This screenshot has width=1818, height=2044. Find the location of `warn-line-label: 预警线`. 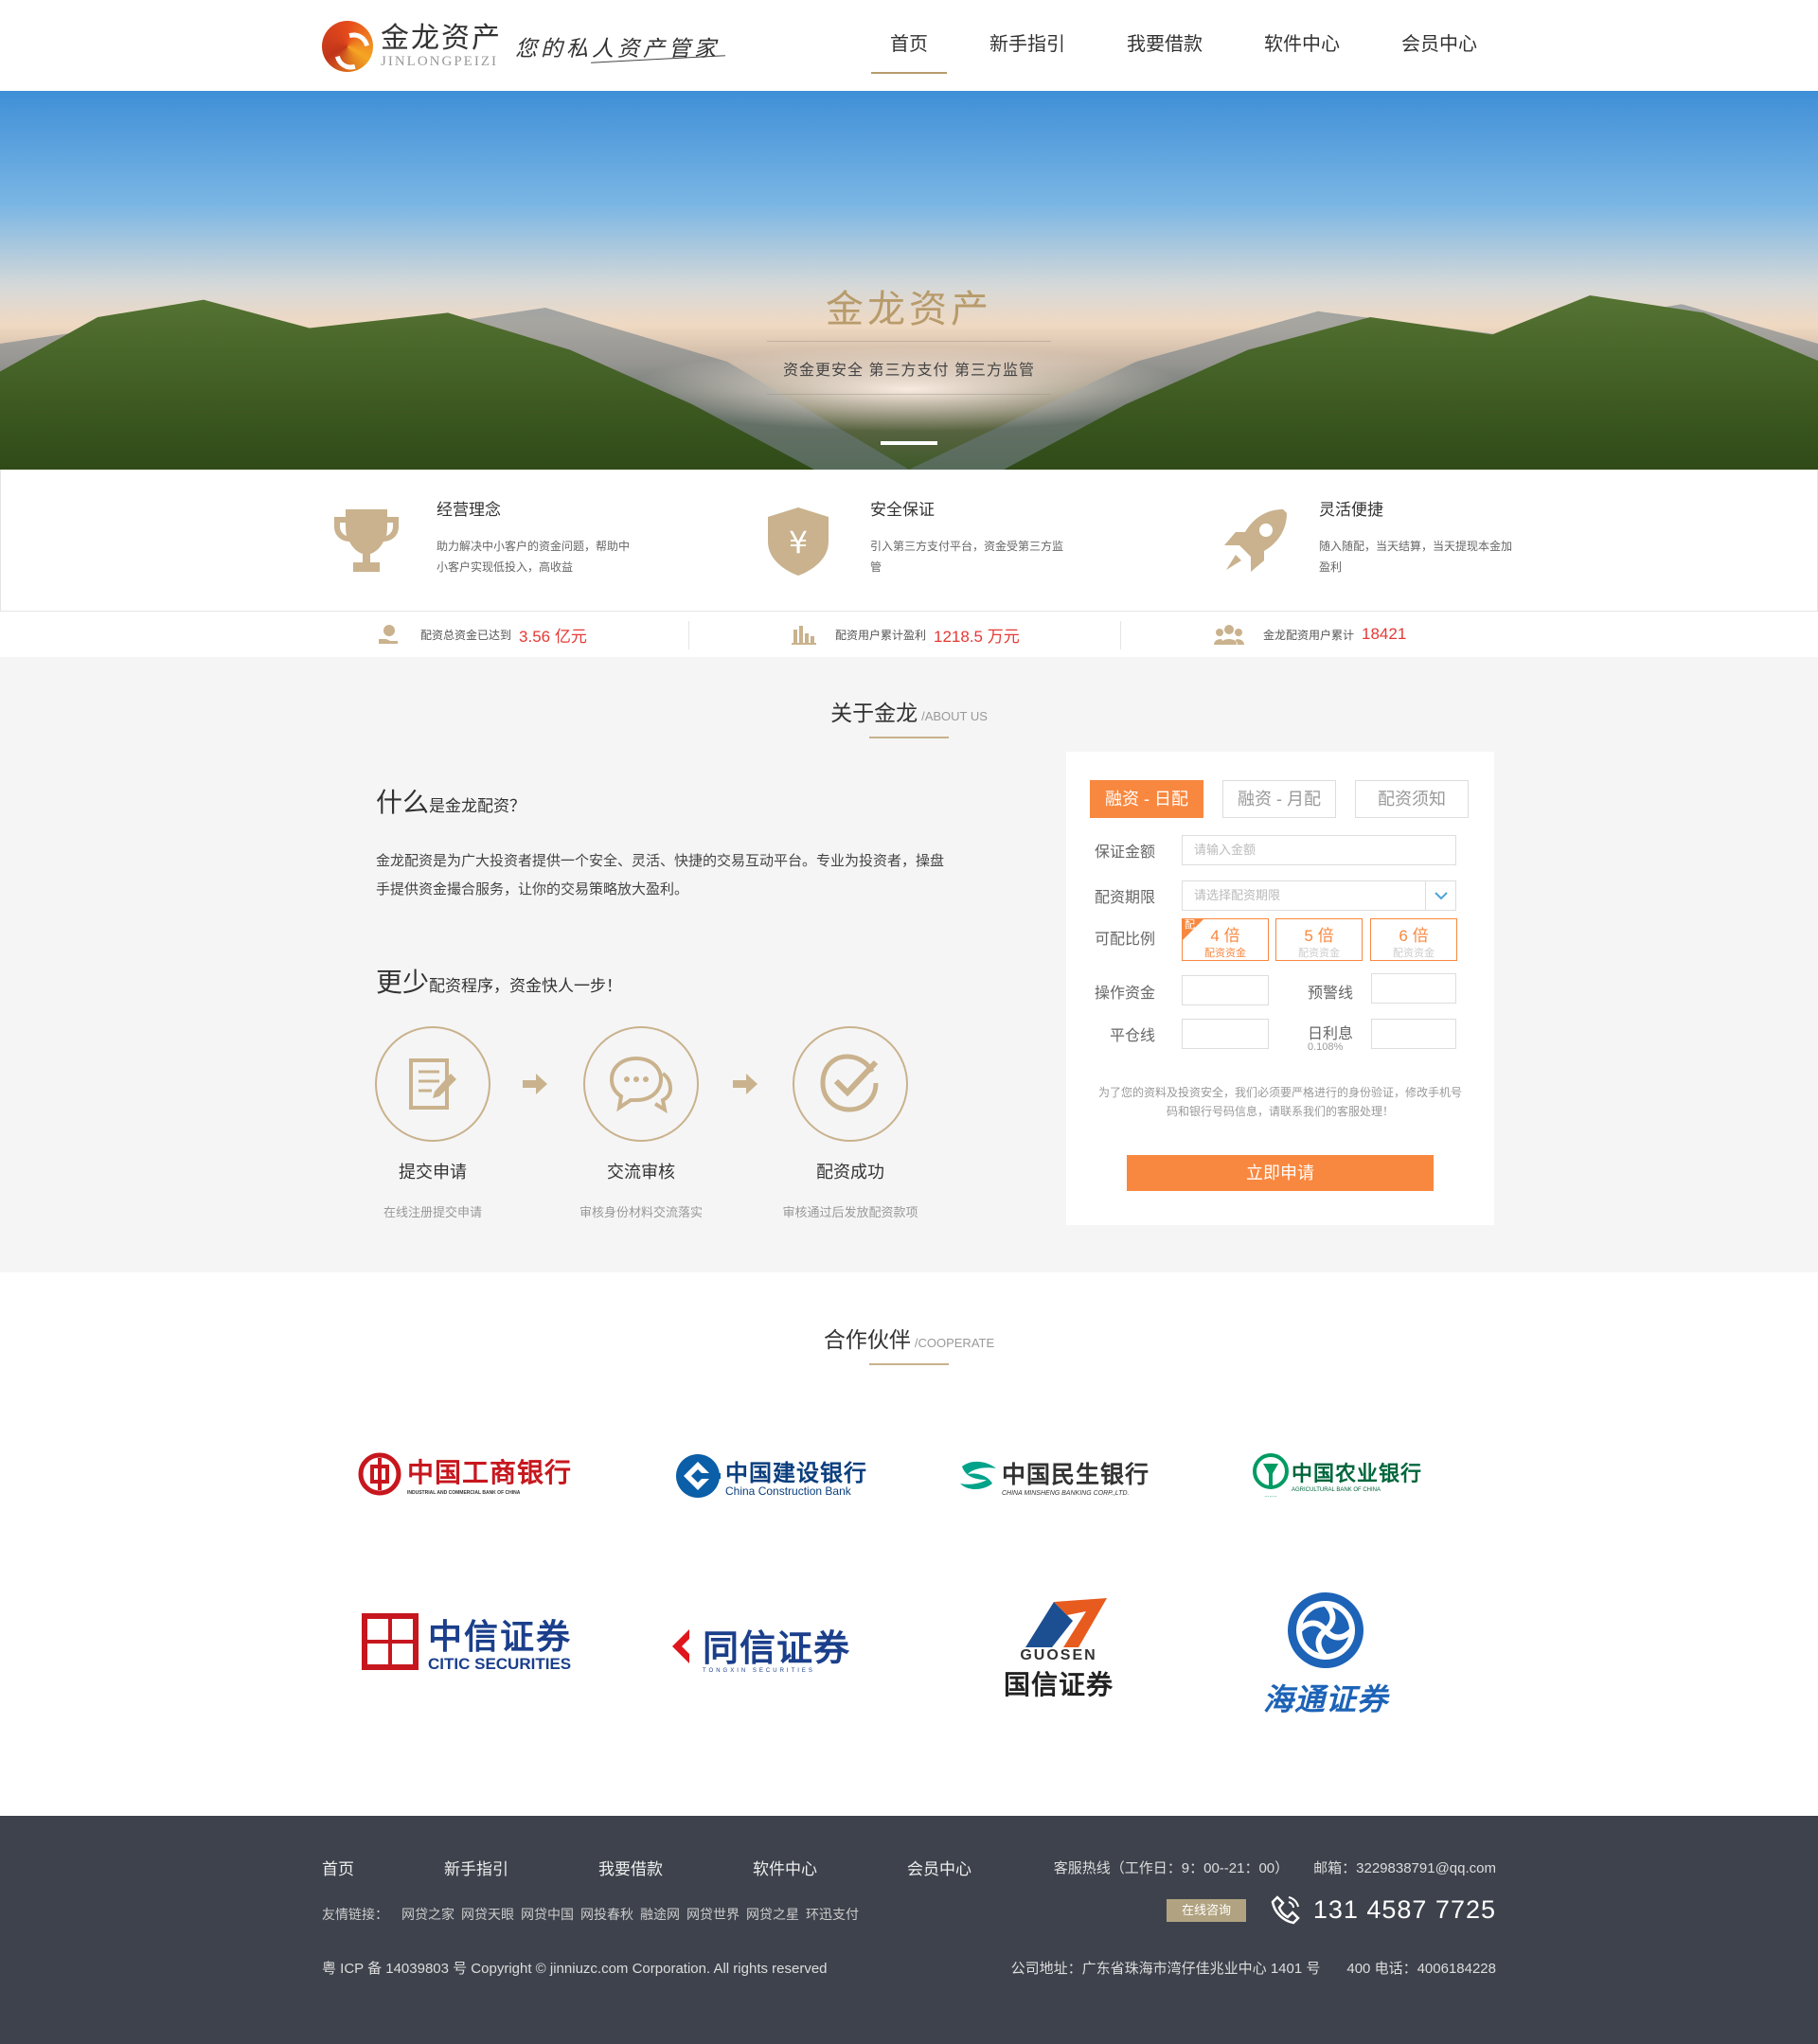

warn-line-label: 预警线 is located at coordinates (1331, 994).